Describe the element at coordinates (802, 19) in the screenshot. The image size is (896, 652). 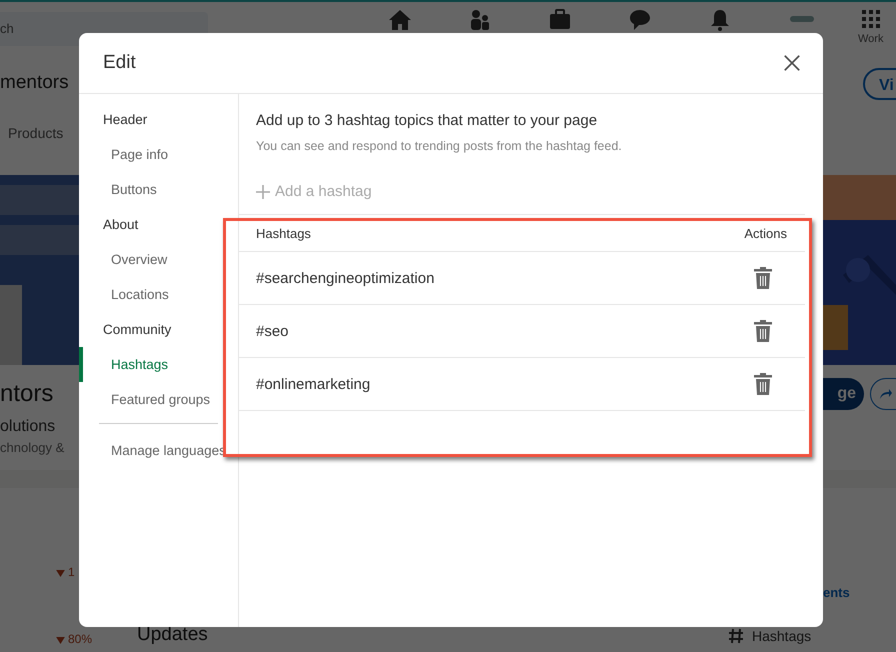
I see `avatar-icon` at that location.